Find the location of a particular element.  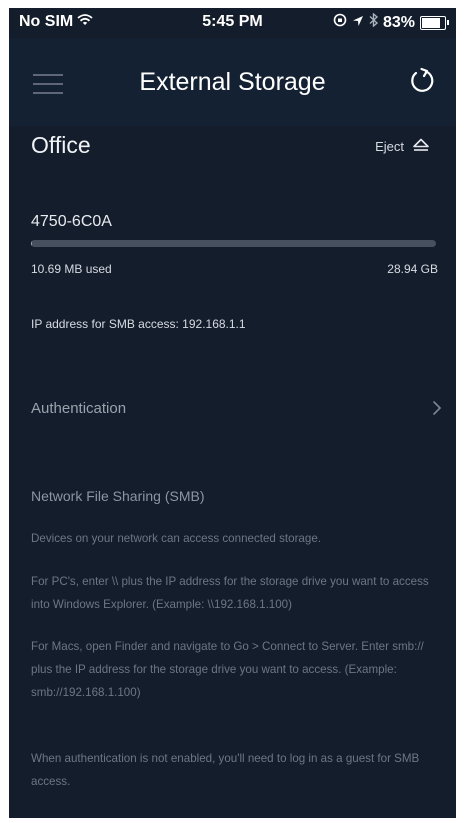

page-title: External Storage is located at coordinates (232, 82).